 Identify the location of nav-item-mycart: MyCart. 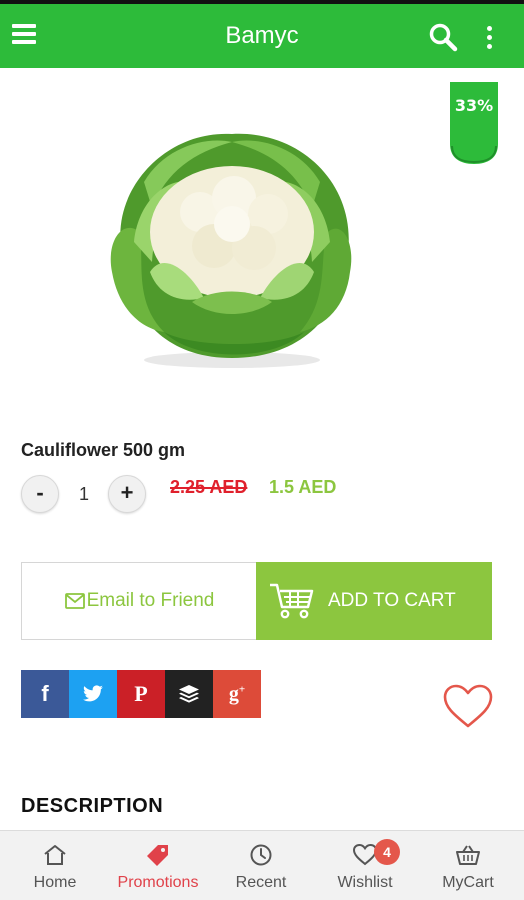
(468, 865).